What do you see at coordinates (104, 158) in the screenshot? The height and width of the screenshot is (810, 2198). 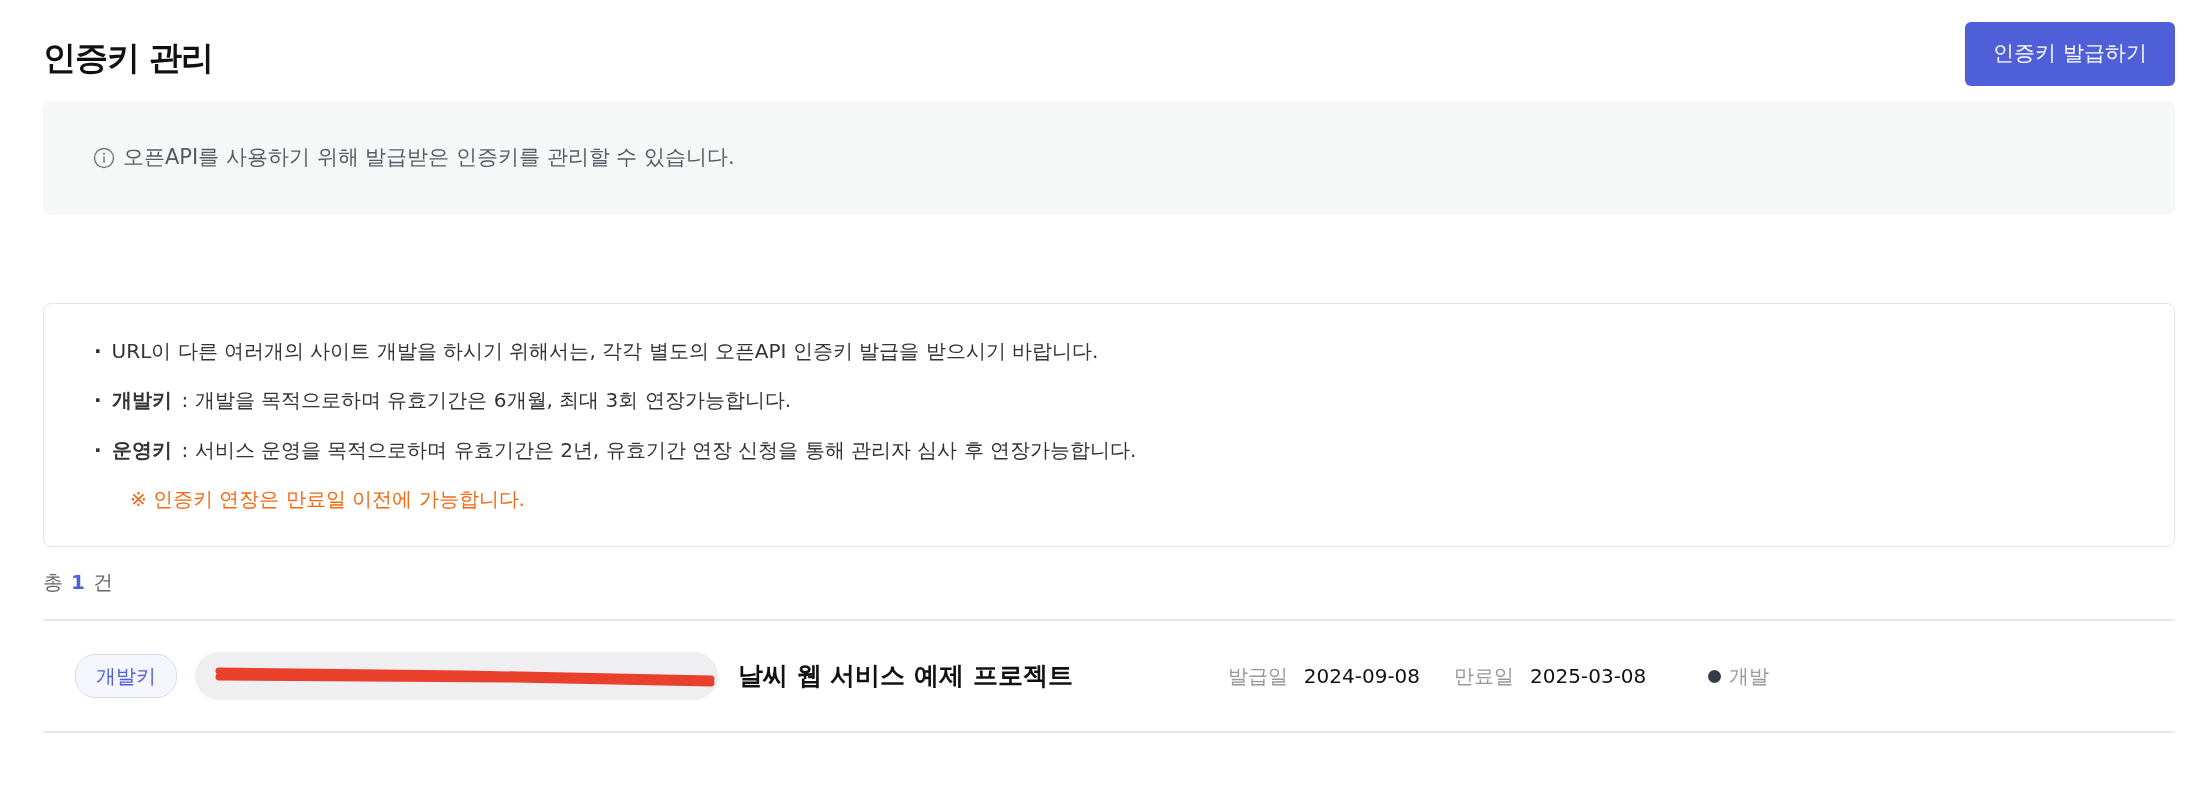 I see `info-icon` at bounding box center [104, 158].